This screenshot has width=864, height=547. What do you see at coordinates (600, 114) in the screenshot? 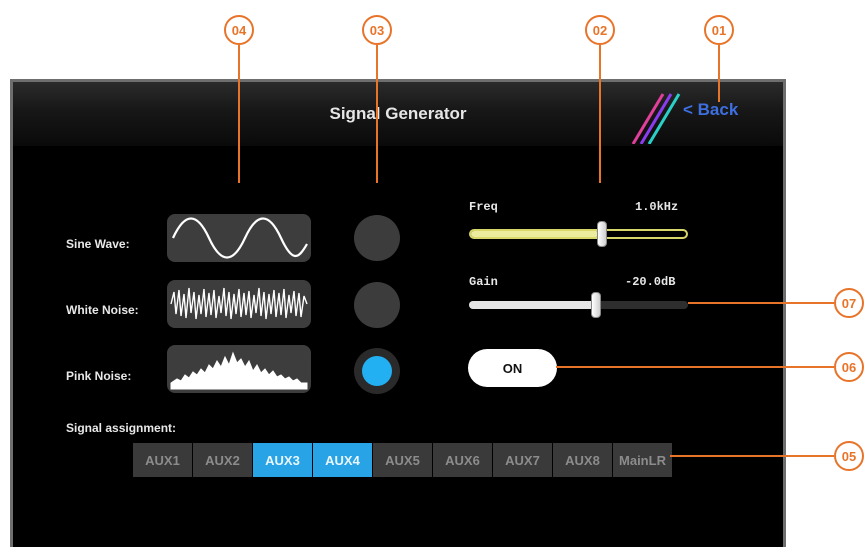
I see `callout-02-leader` at bounding box center [600, 114].